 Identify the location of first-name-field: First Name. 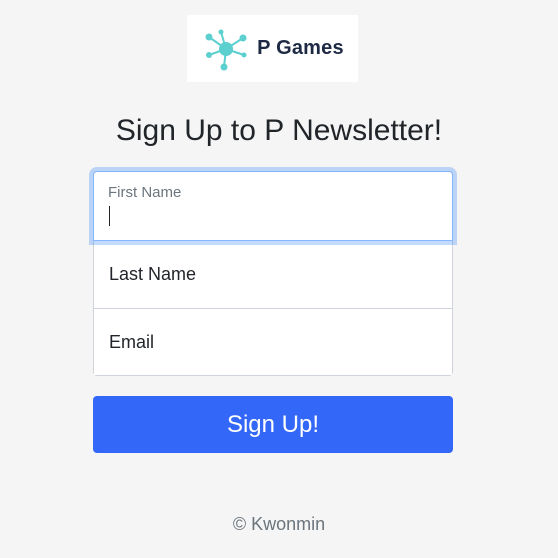
(273, 206).